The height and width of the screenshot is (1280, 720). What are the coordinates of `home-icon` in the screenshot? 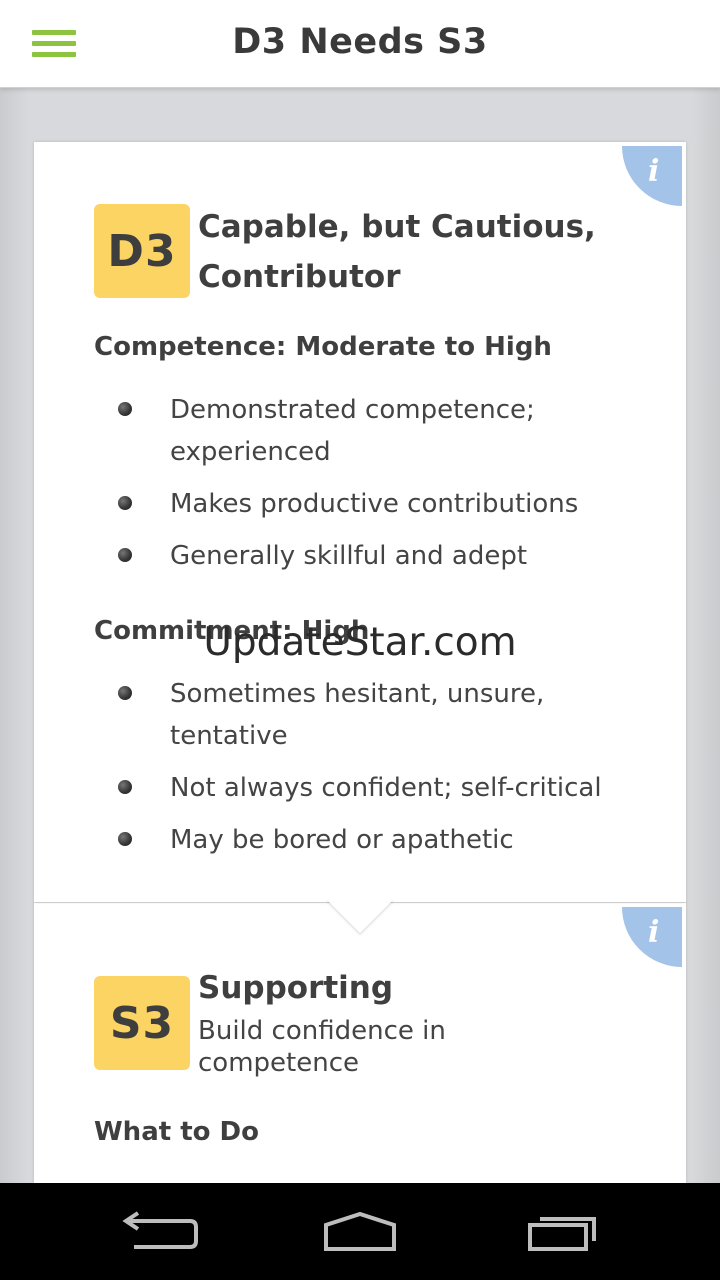 It's located at (360, 1231).